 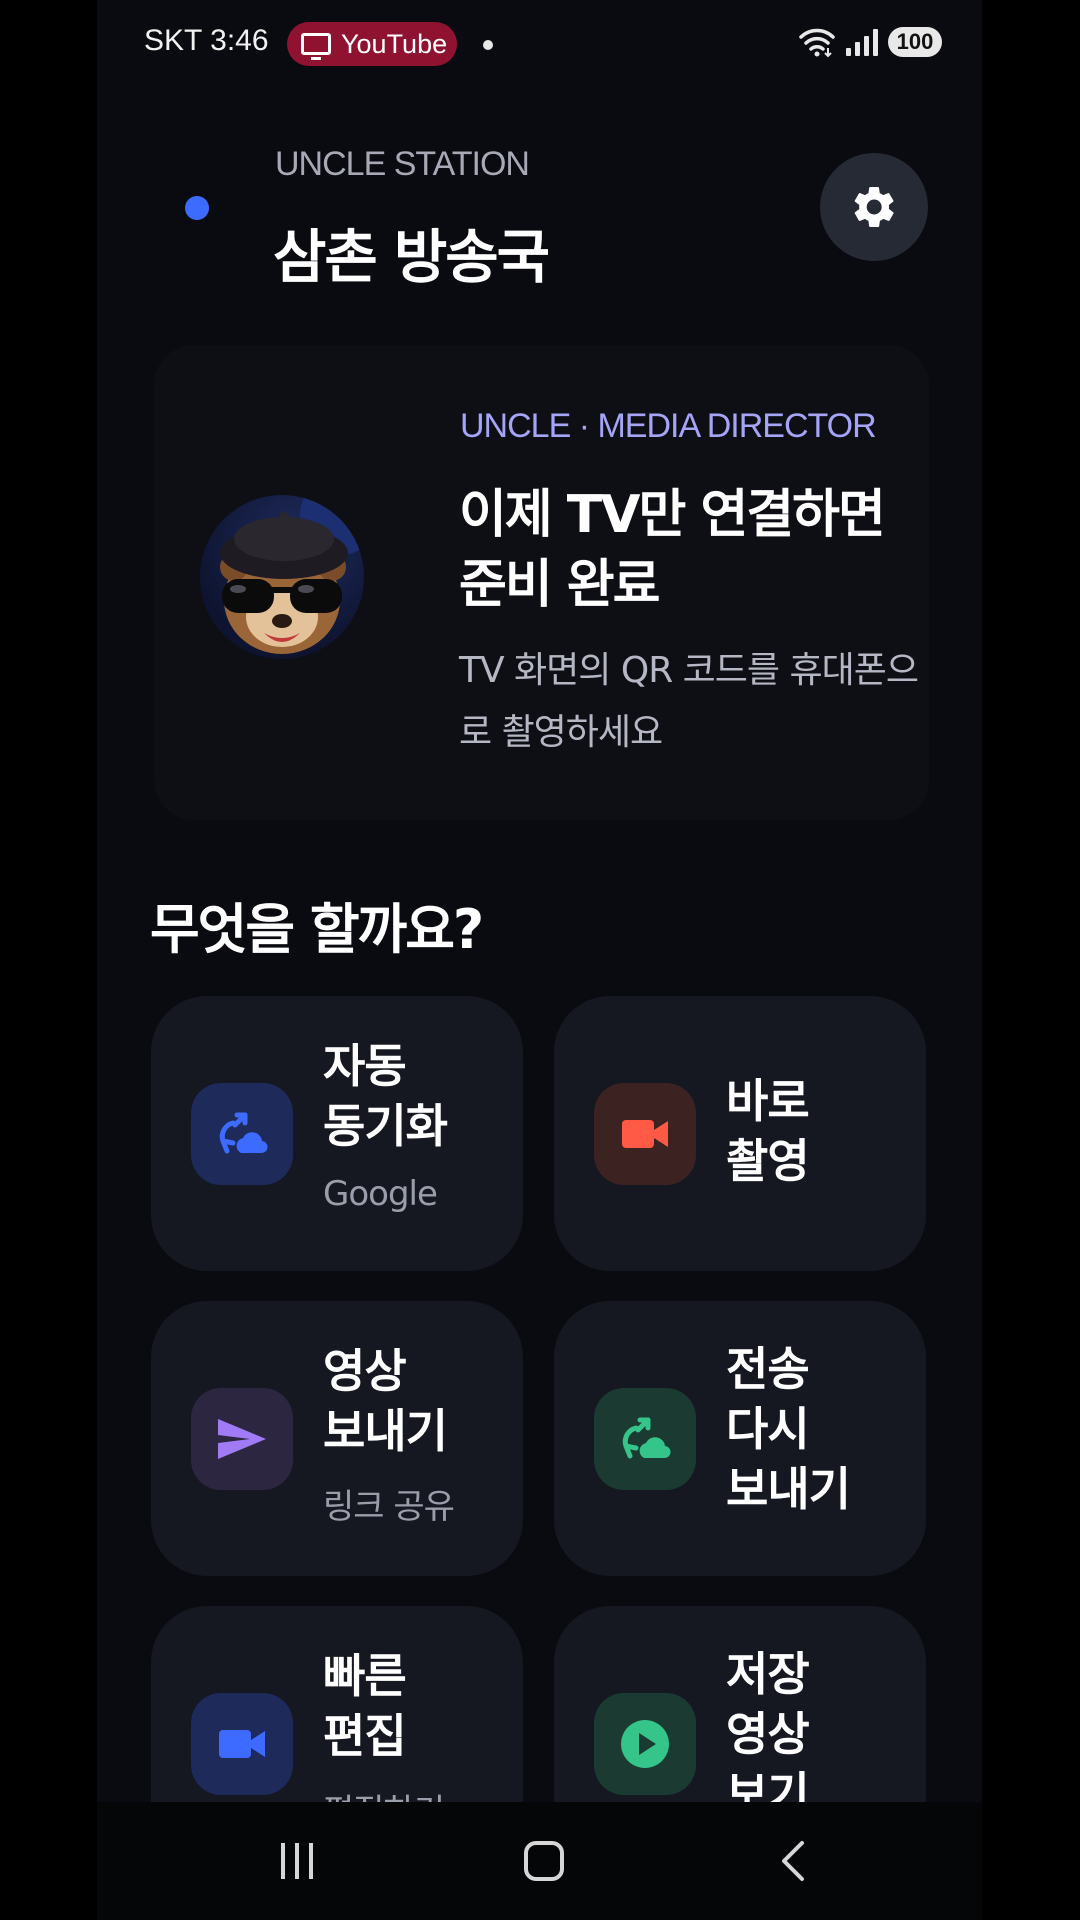 I want to click on system-nav-bar, so click(x=539, y=1861).